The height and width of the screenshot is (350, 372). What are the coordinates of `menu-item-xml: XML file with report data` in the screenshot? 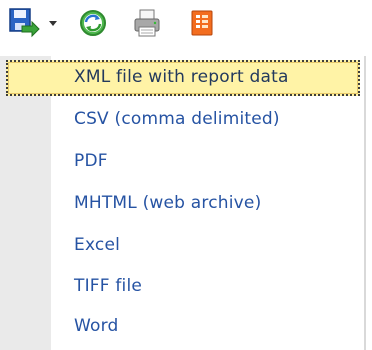 It's located at (183, 78).